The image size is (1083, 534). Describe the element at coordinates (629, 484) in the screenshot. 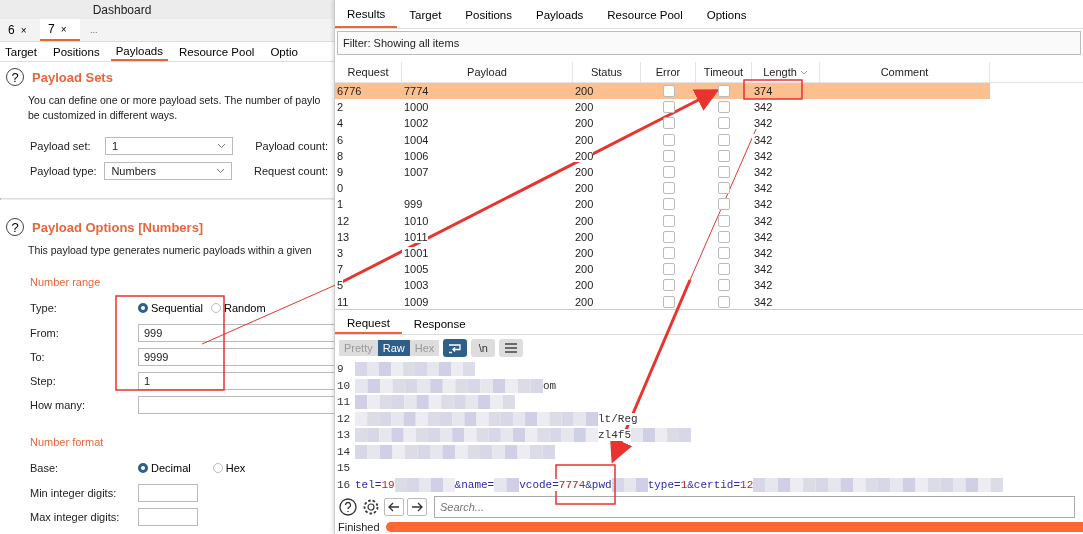

I see `redaction-mosaic` at that location.